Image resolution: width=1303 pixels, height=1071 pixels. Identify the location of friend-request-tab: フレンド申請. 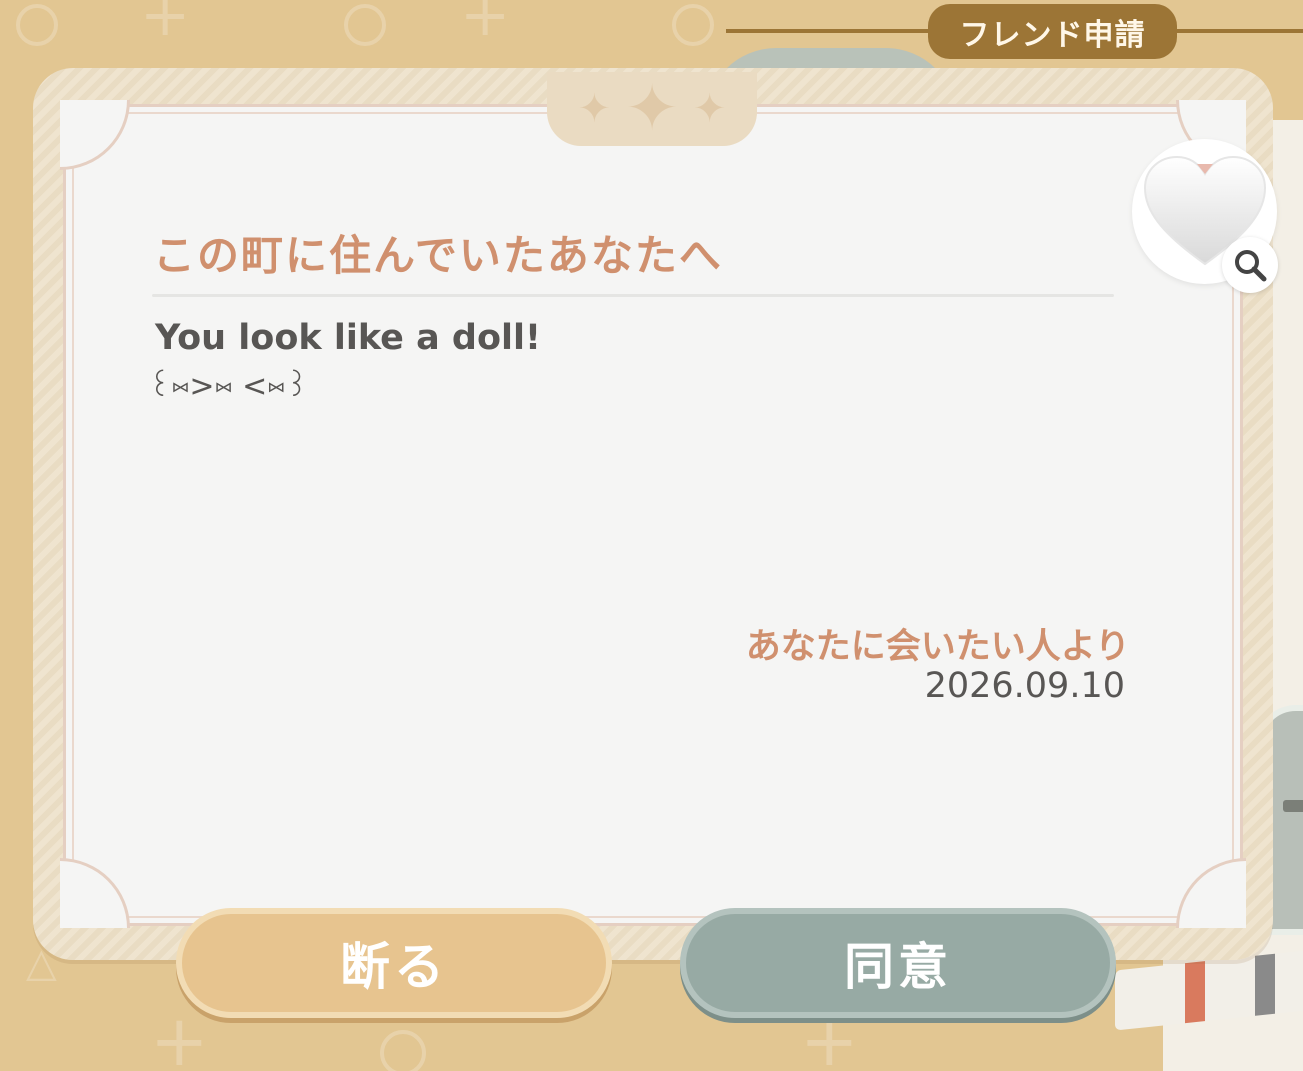
(1052, 31).